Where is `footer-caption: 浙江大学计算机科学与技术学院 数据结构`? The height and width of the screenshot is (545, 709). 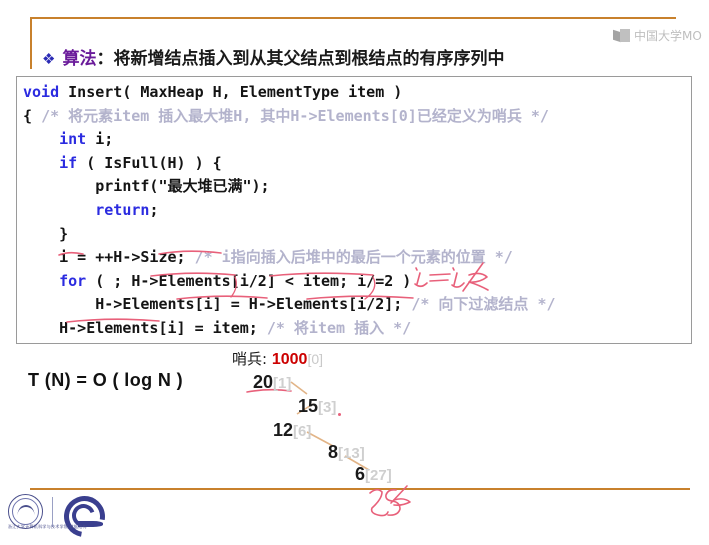
footer-caption: 浙江大学计算机科学与技术学院 数据结构 is located at coordinates (47, 526).